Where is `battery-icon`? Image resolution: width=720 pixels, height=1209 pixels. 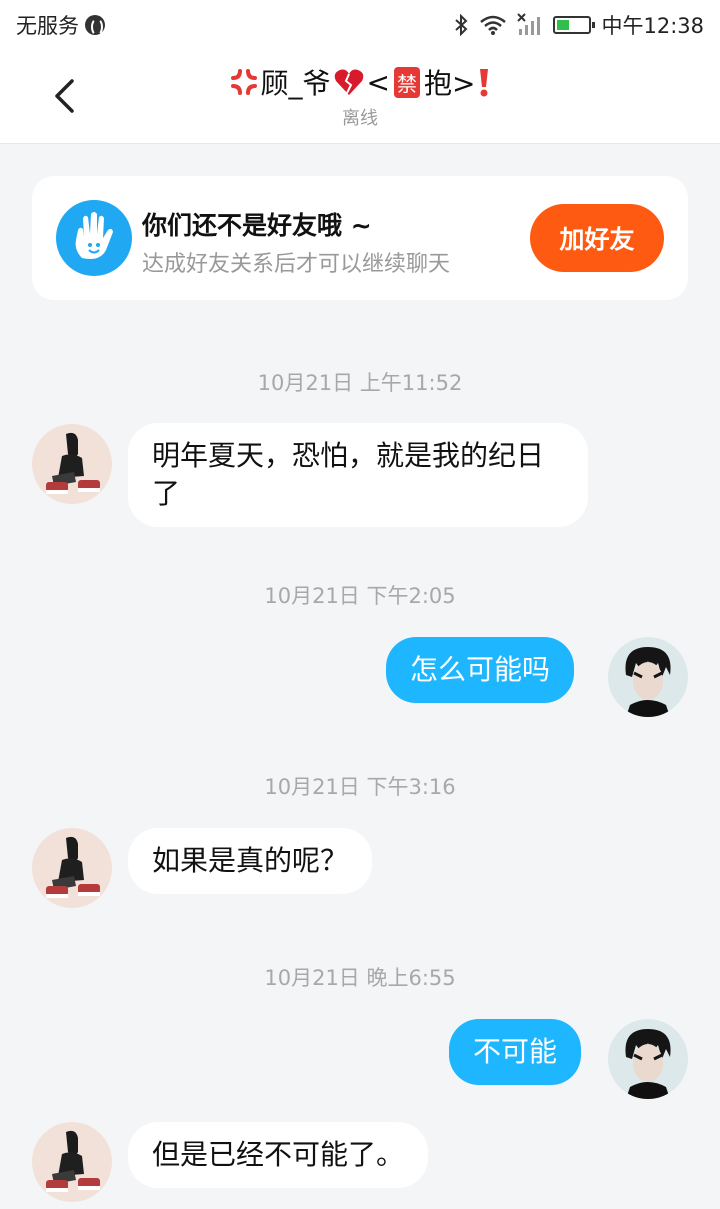
battery-icon is located at coordinates (574, 25).